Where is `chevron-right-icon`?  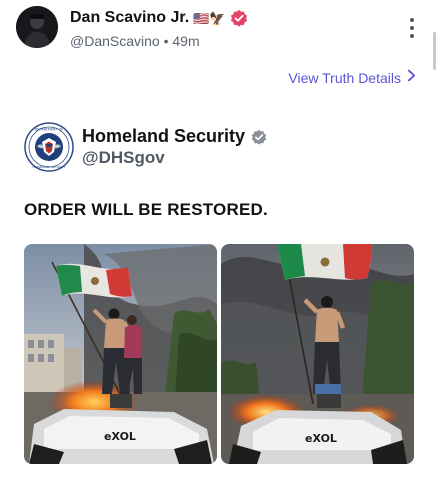 chevron-right-icon is located at coordinates (411, 77).